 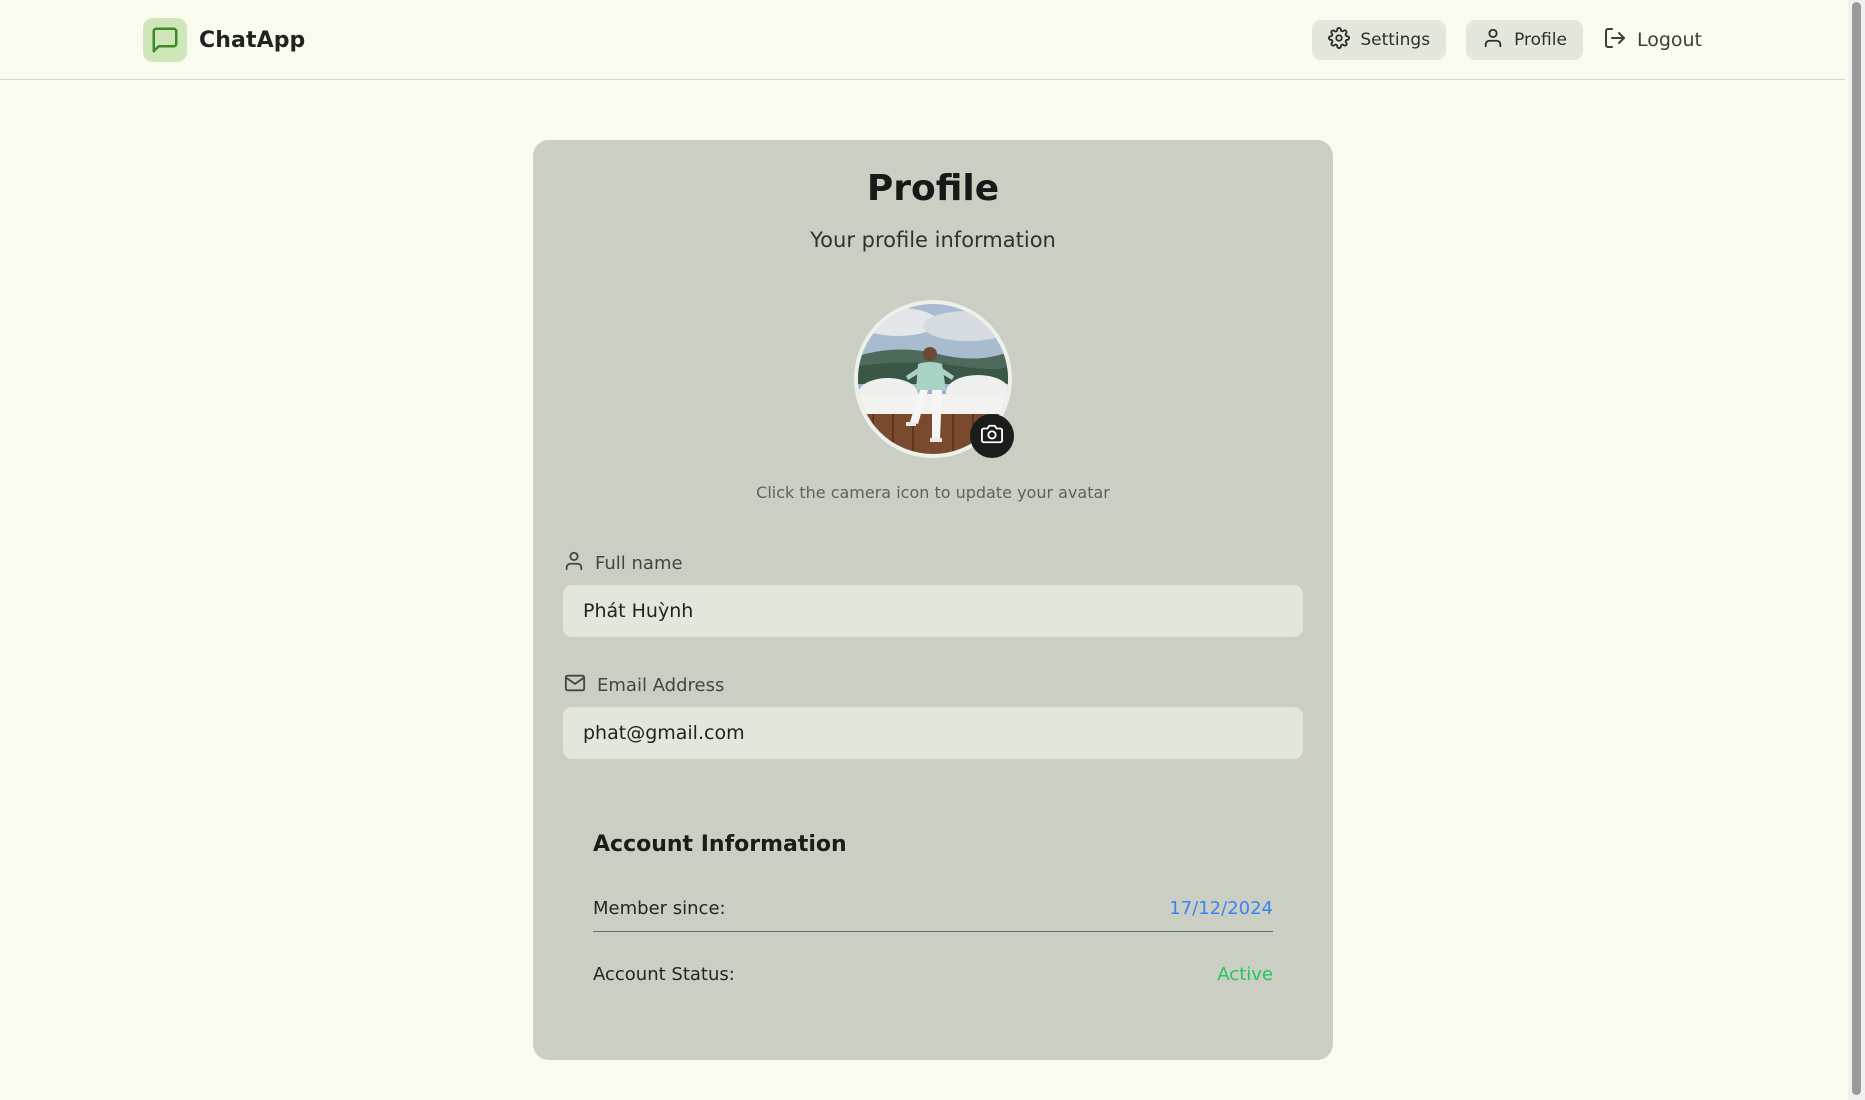 I want to click on brand-name: ChatApp, so click(x=252, y=40).